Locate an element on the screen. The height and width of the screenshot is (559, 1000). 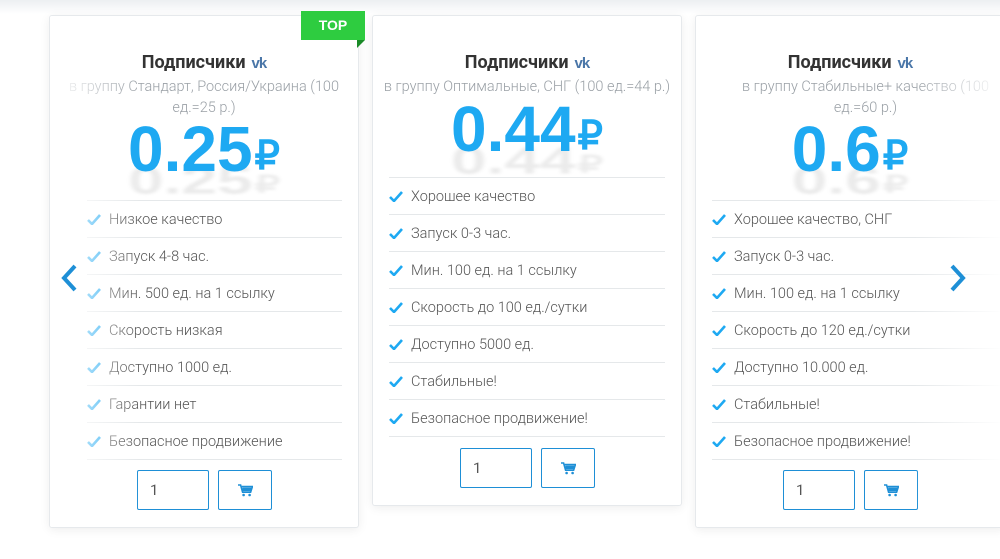
list-item: Гарантии нет is located at coordinates (214, 403).